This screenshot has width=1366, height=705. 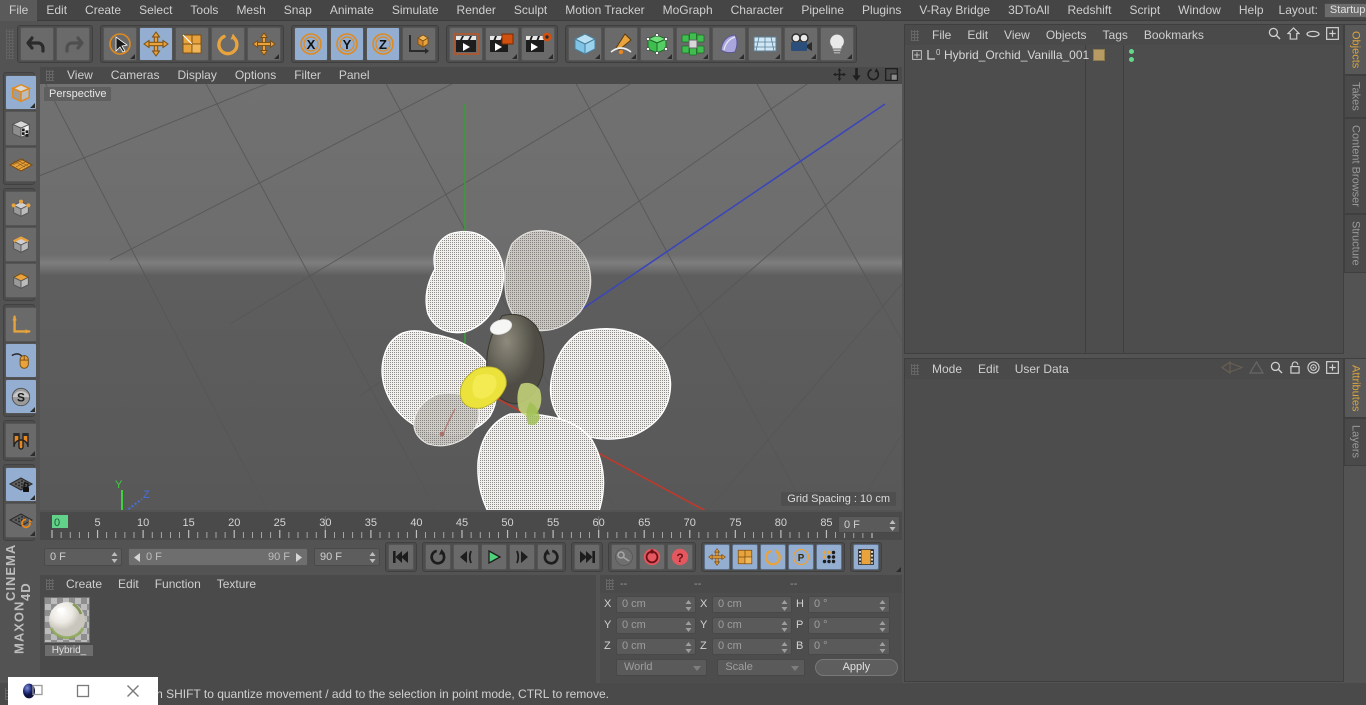 What do you see at coordinates (347, 557) in the screenshot?
I see `max-frame-input: 90 F` at bounding box center [347, 557].